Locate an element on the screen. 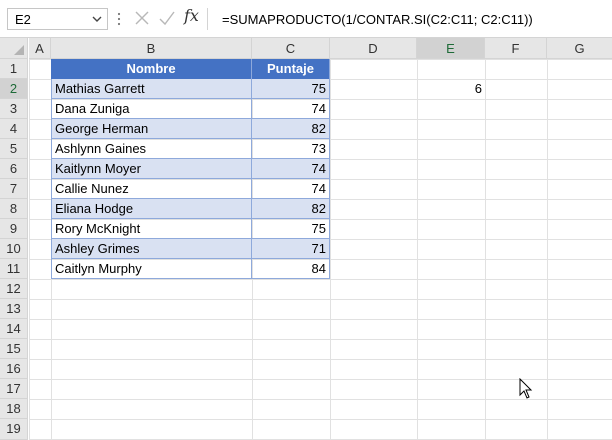  column-header-b: B is located at coordinates (151, 48).